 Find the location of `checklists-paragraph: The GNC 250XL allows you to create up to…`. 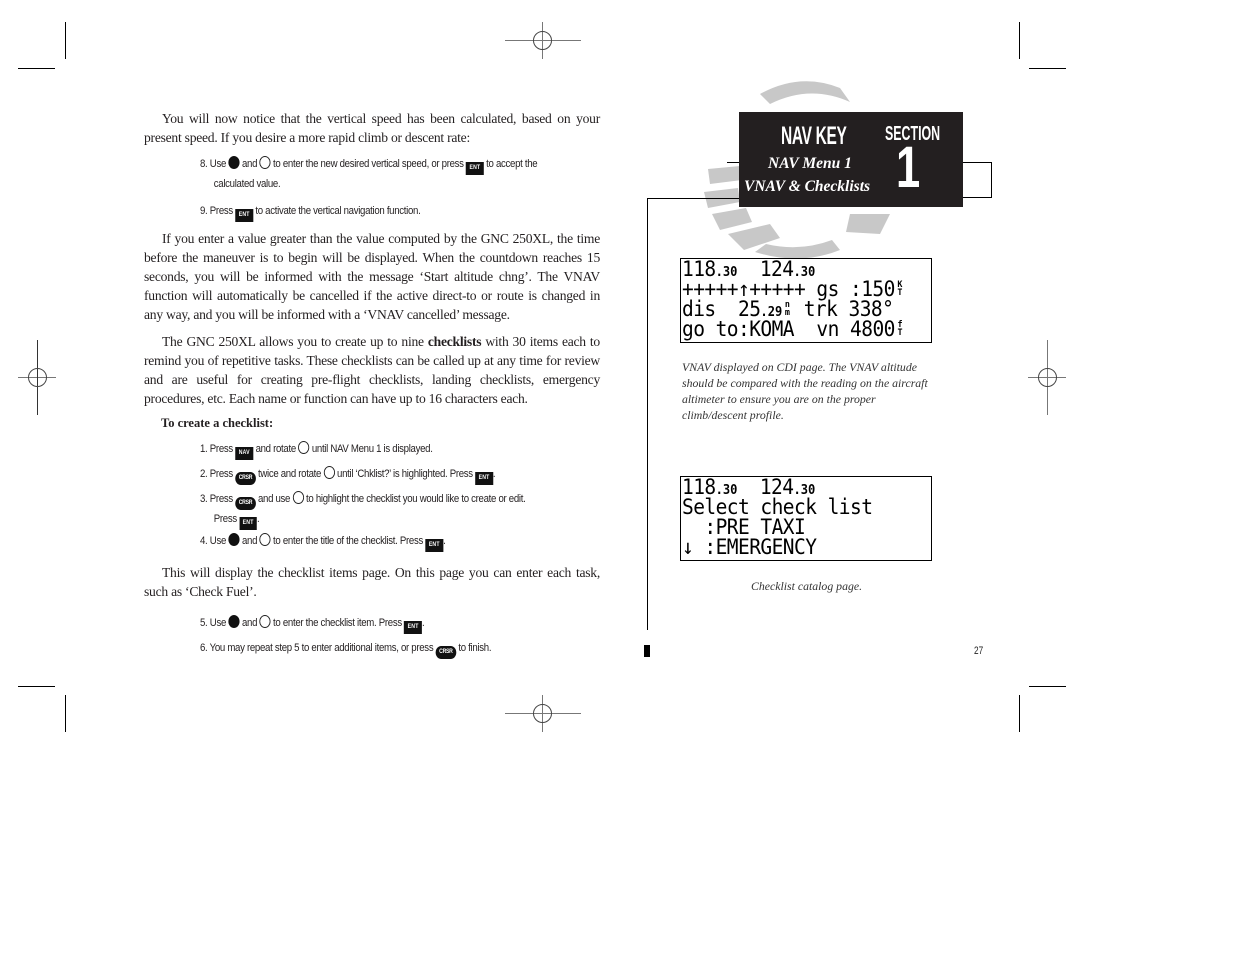

checklists-paragraph: The GNC 250XL allows you to create up to… is located at coordinates (372, 370).